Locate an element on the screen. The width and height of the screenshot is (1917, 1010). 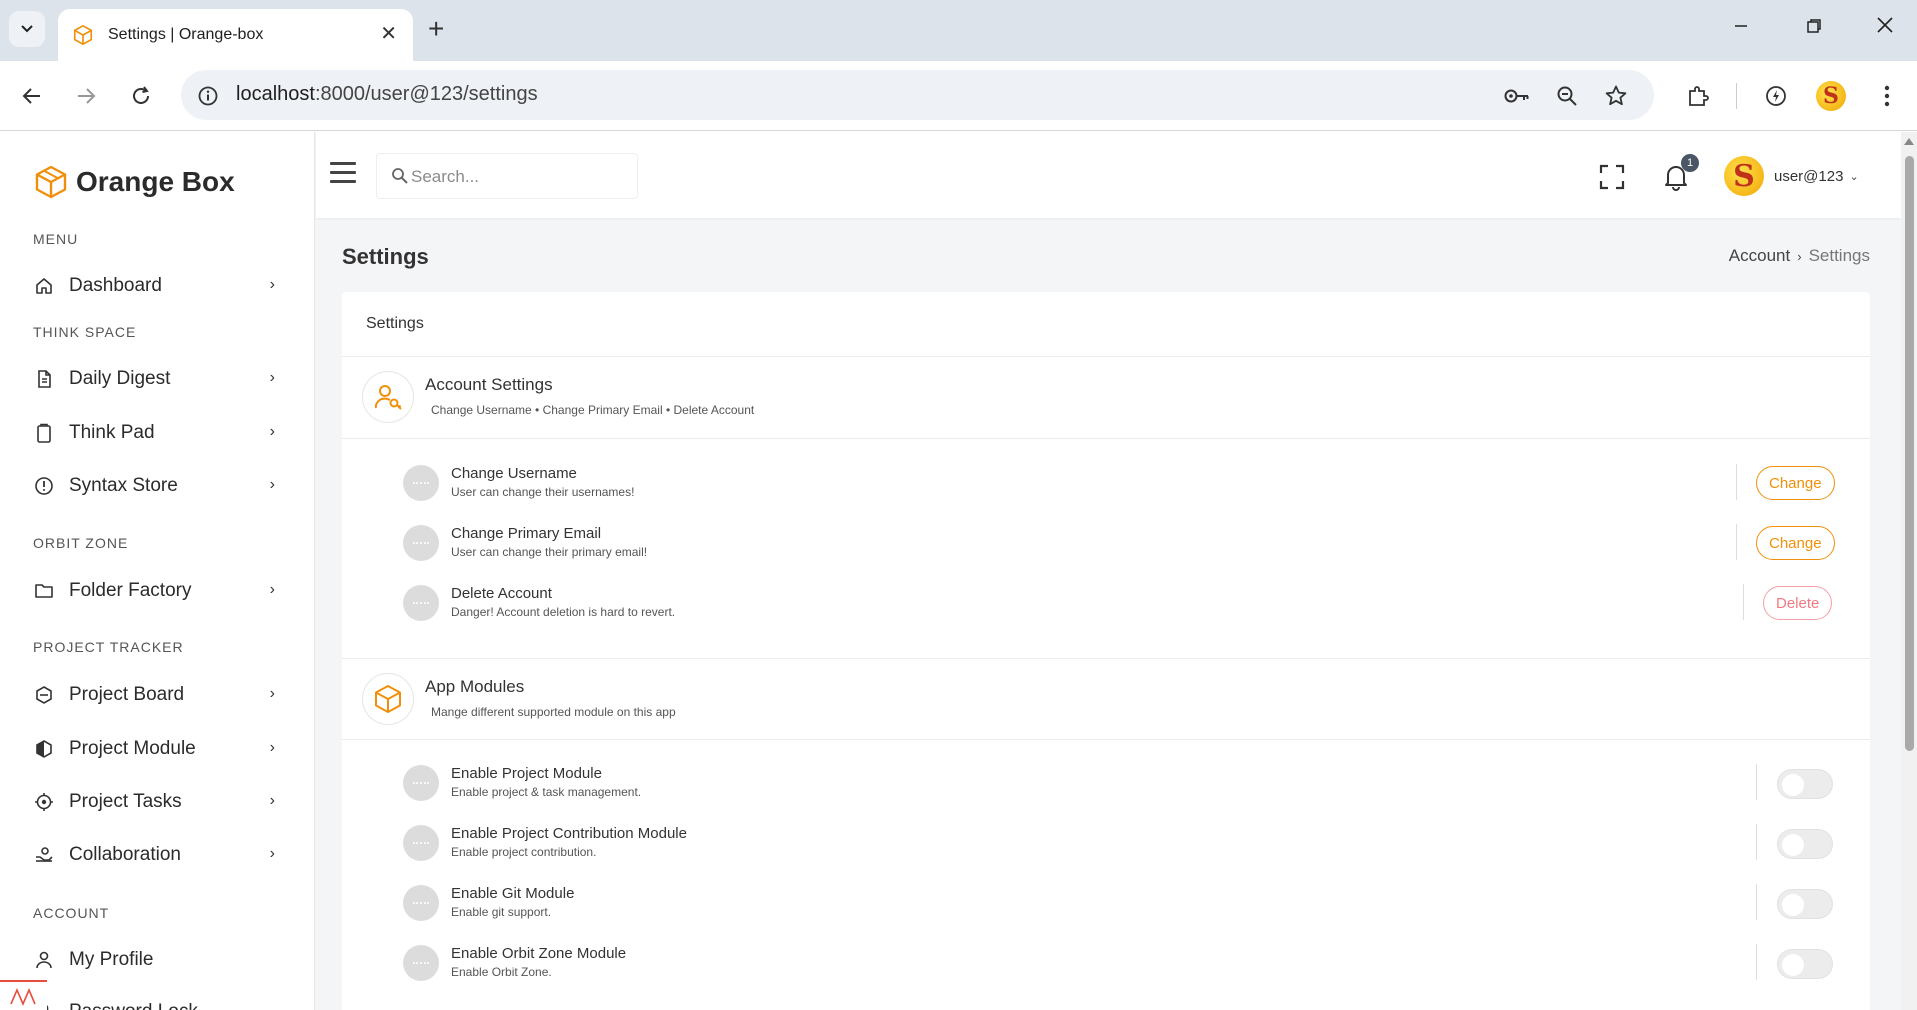
sidebar-item-syntax-store: Syntax Store › is located at coordinates (158, 486).